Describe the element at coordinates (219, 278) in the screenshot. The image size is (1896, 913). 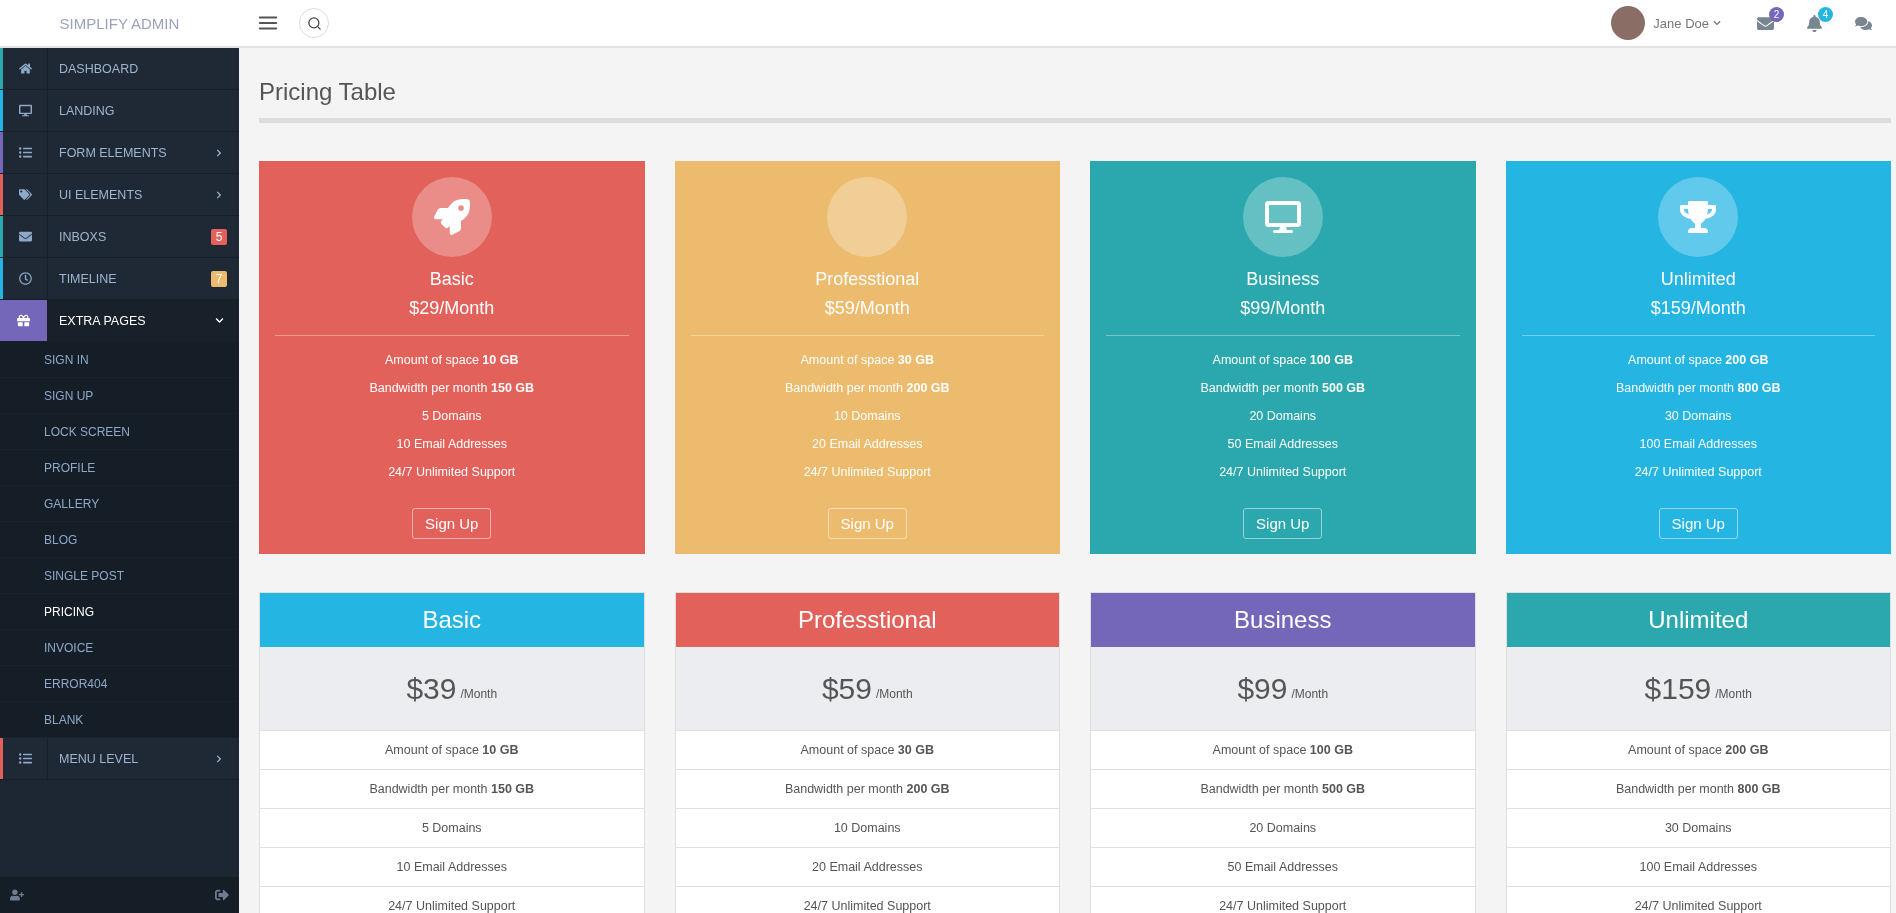
I see `count-badge: 7` at that location.